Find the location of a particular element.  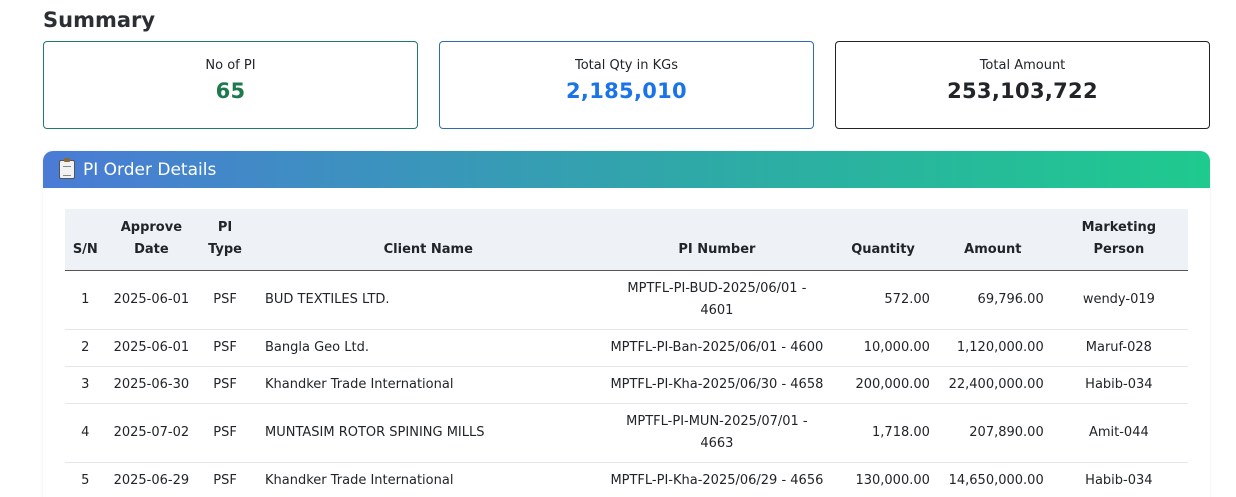

header-approve-date: Approve Date is located at coordinates (151, 240).